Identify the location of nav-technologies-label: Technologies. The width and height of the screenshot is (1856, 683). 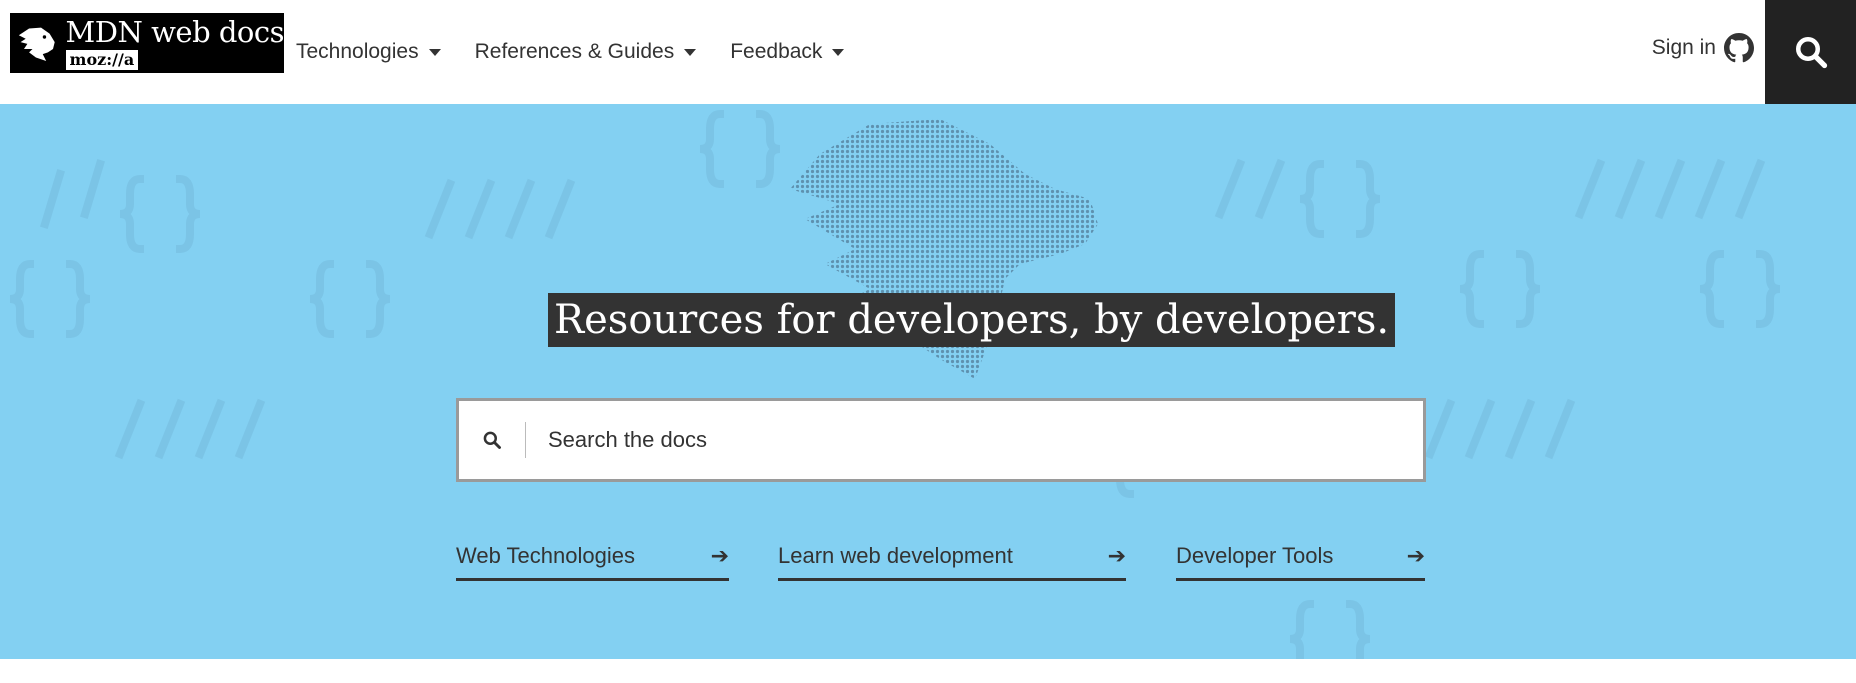
(357, 51).